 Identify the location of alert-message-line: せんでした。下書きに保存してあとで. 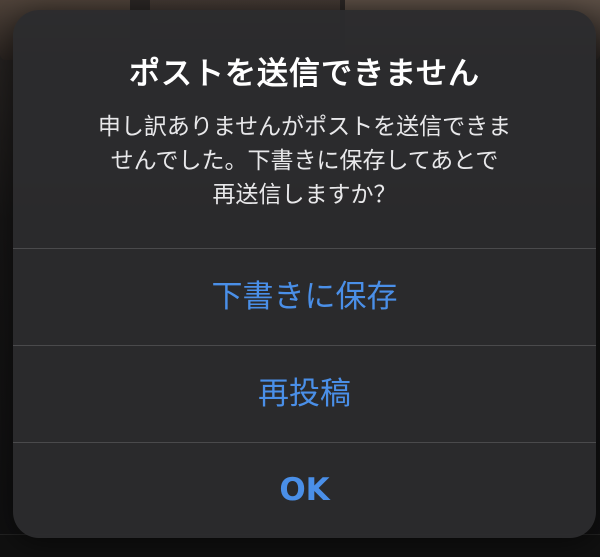
(304, 161).